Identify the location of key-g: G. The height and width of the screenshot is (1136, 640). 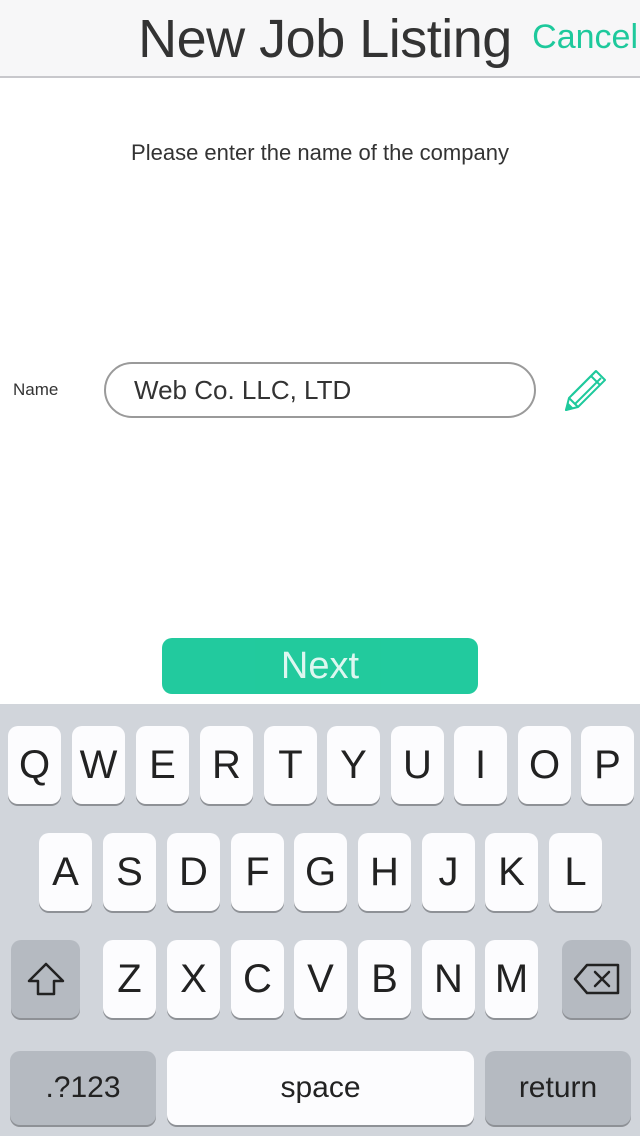
(320, 872).